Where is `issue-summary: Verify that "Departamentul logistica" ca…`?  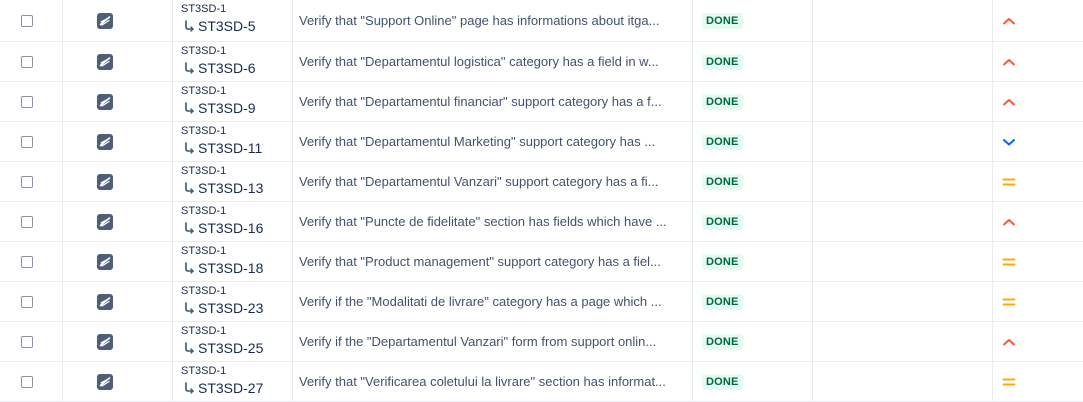 issue-summary: Verify that "Departamentul logistica" ca… is located at coordinates (492, 62).